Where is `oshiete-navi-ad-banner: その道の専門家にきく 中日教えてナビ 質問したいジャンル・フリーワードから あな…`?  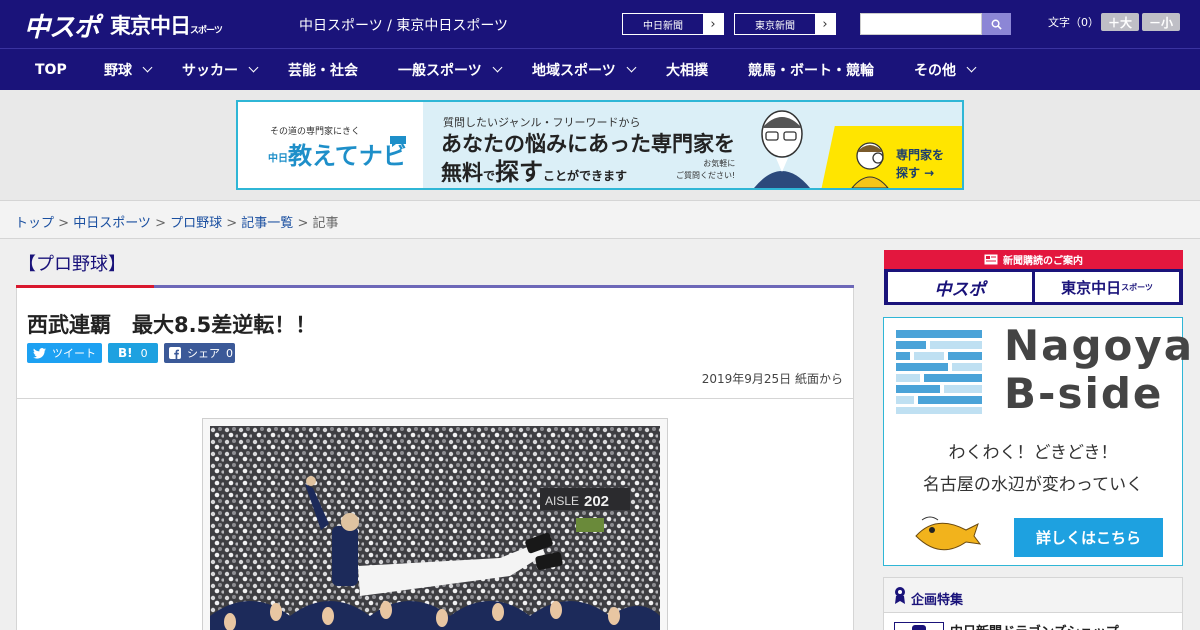
oshiete-navi-ad-banner: その道の専門家にきく 中日教えてナビ 質問したいジャンル・フリーワードから あな… is located at coordinates (600, 145).